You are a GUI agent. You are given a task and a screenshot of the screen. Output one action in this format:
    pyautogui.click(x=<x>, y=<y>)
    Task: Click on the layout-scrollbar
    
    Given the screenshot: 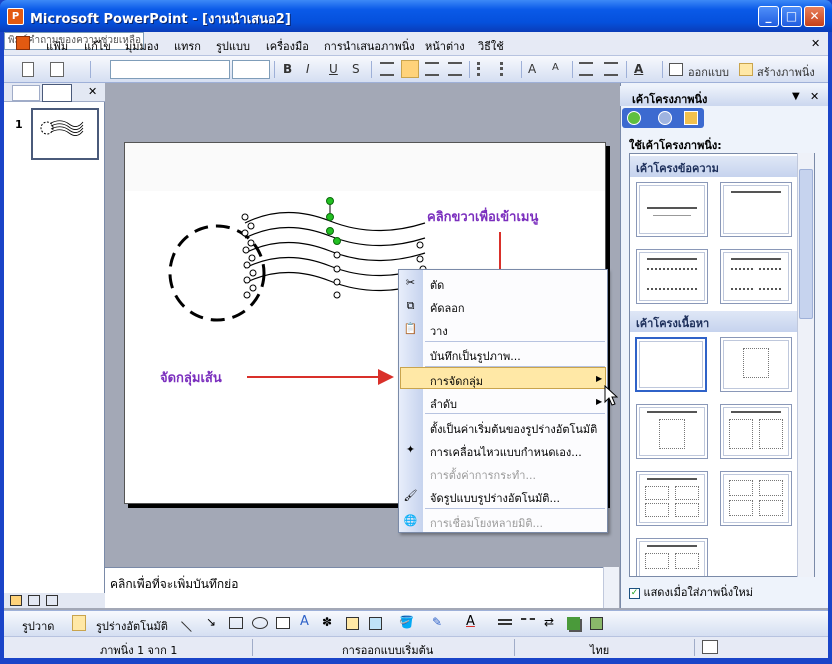 What is the action you would take?
    pyautogui.click(x=805, y=365)
    